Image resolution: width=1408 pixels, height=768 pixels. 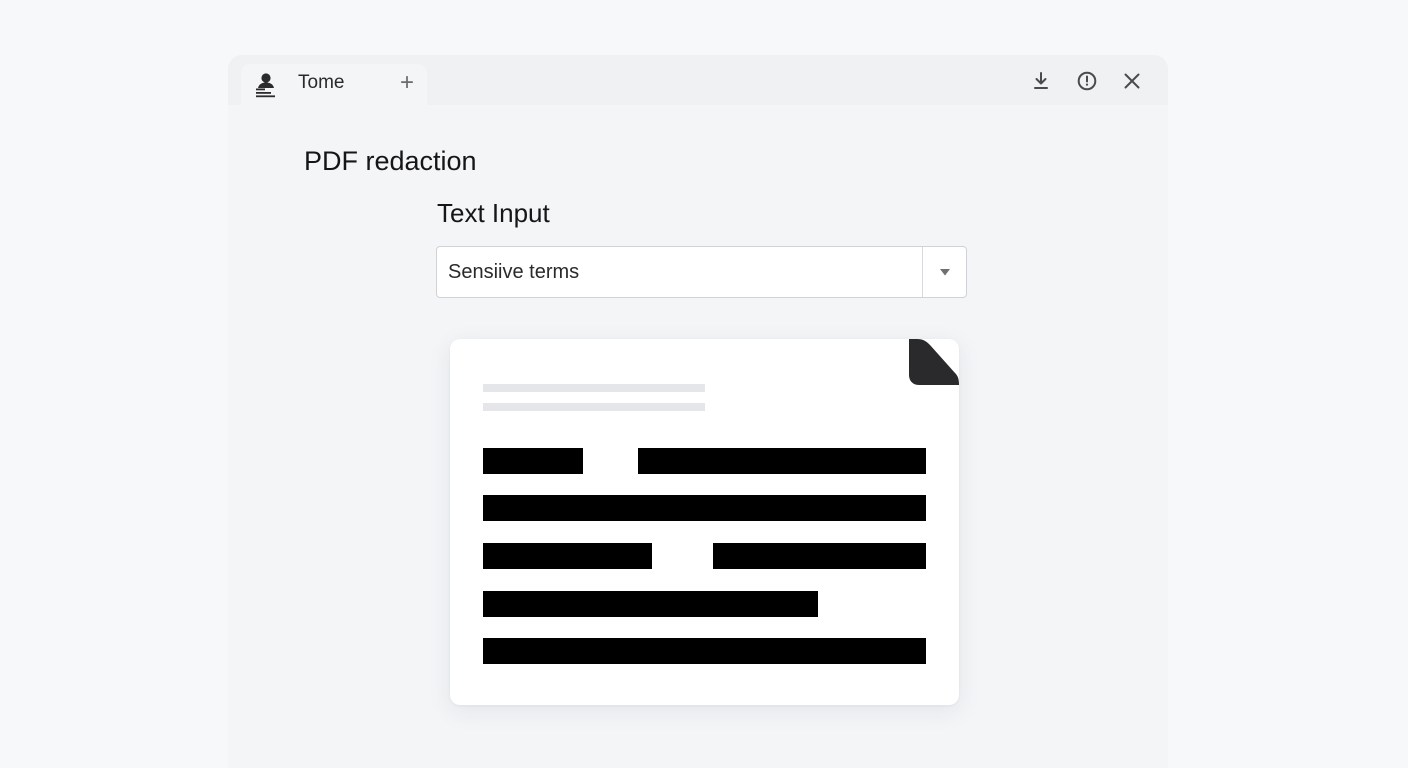 What do you see at coordinates (493, 213) in the screenshot?
I see `text-input-label: Text Input` at bounding box center [493, 213].